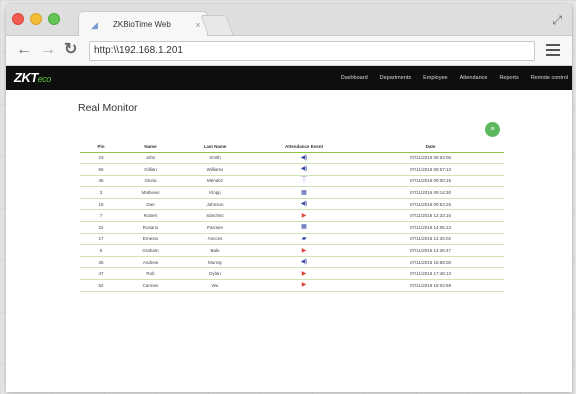  Describe the element at coordinates (435, 78) in the screenshot. I see `nav-employee: Employee` at that location.